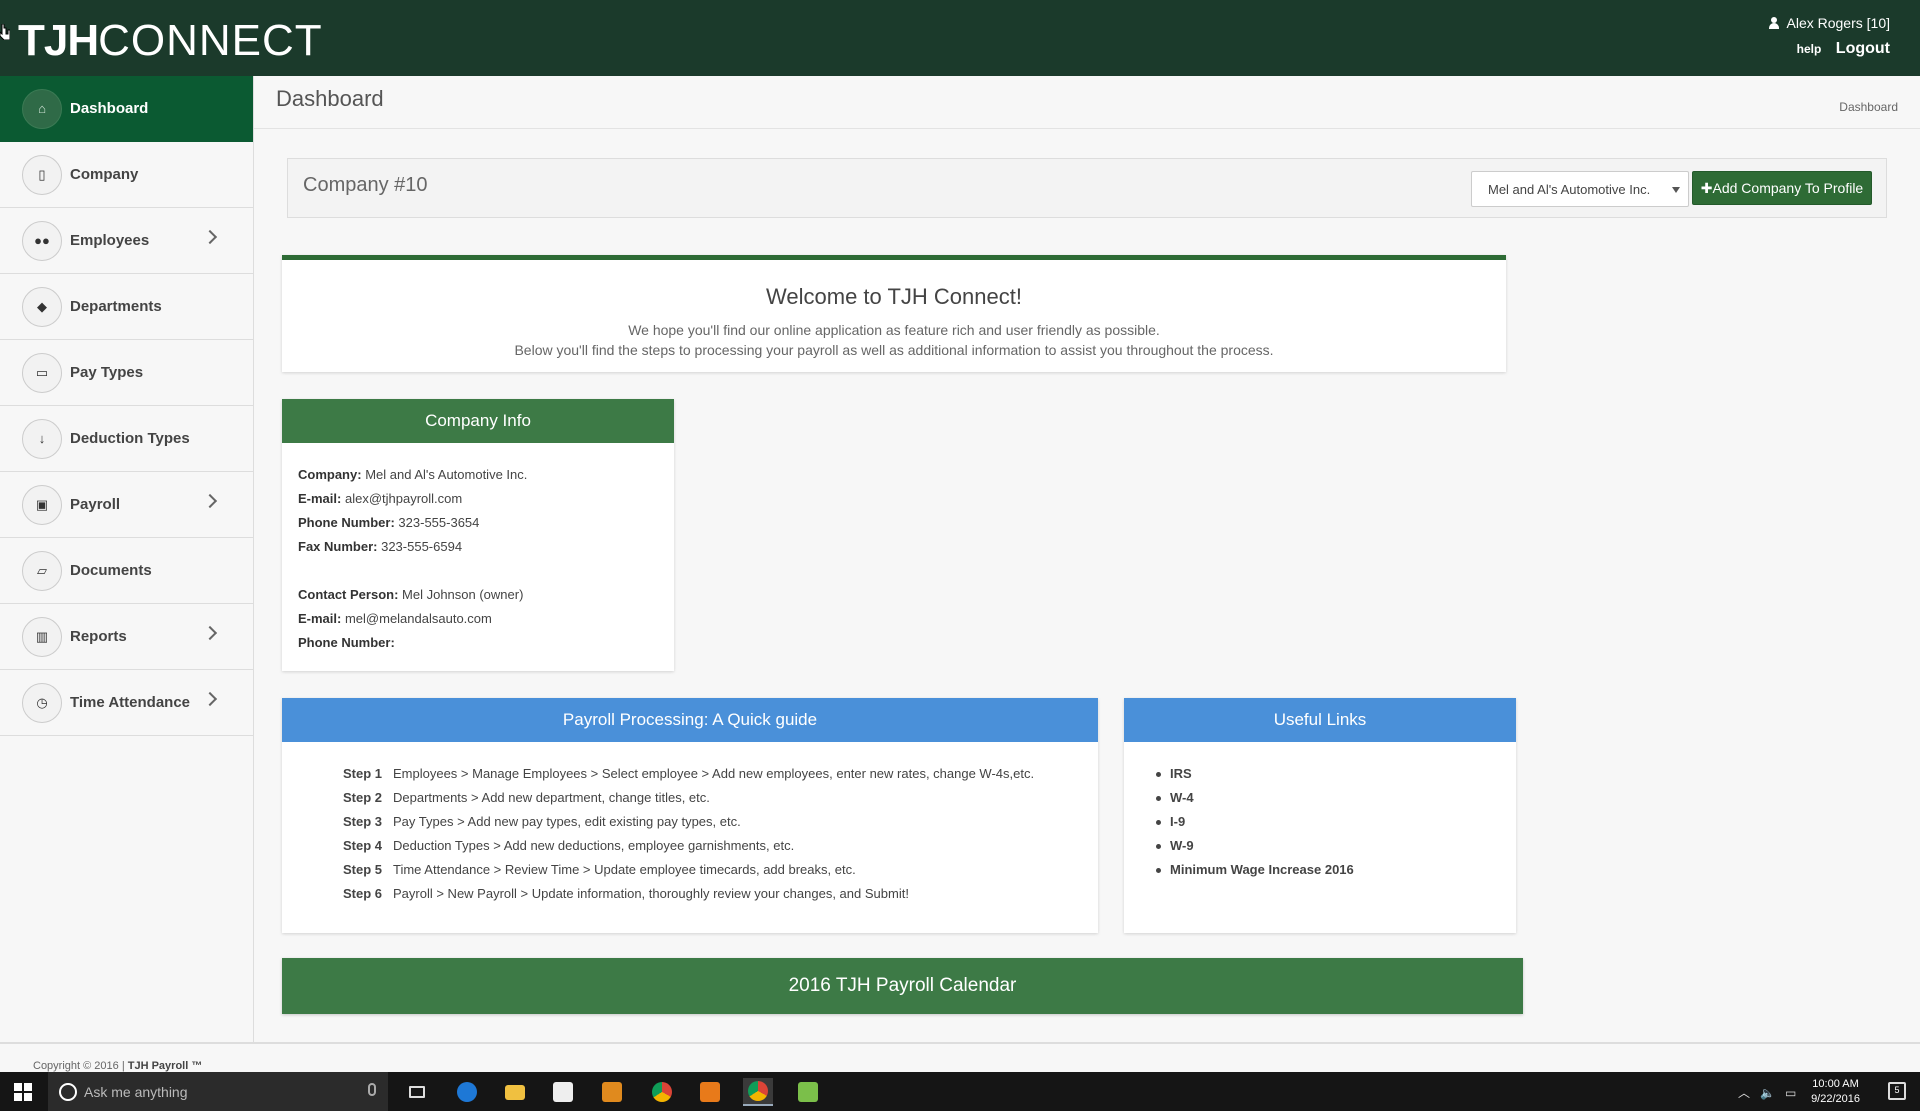  What do you see at coordinates (1706, 188) in the screenshot?
I see `plus-icon: ✚` at bounding box center [1706, 188].